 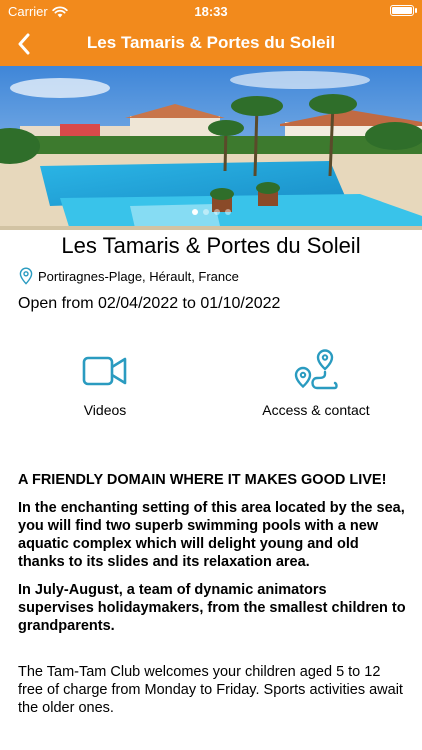 What do you see at coordinates (149, 303) in the screenshot?
I see `opening-dates: Open from 02/04/2022 to 01/10/2022` at bounding box center [149, 303].